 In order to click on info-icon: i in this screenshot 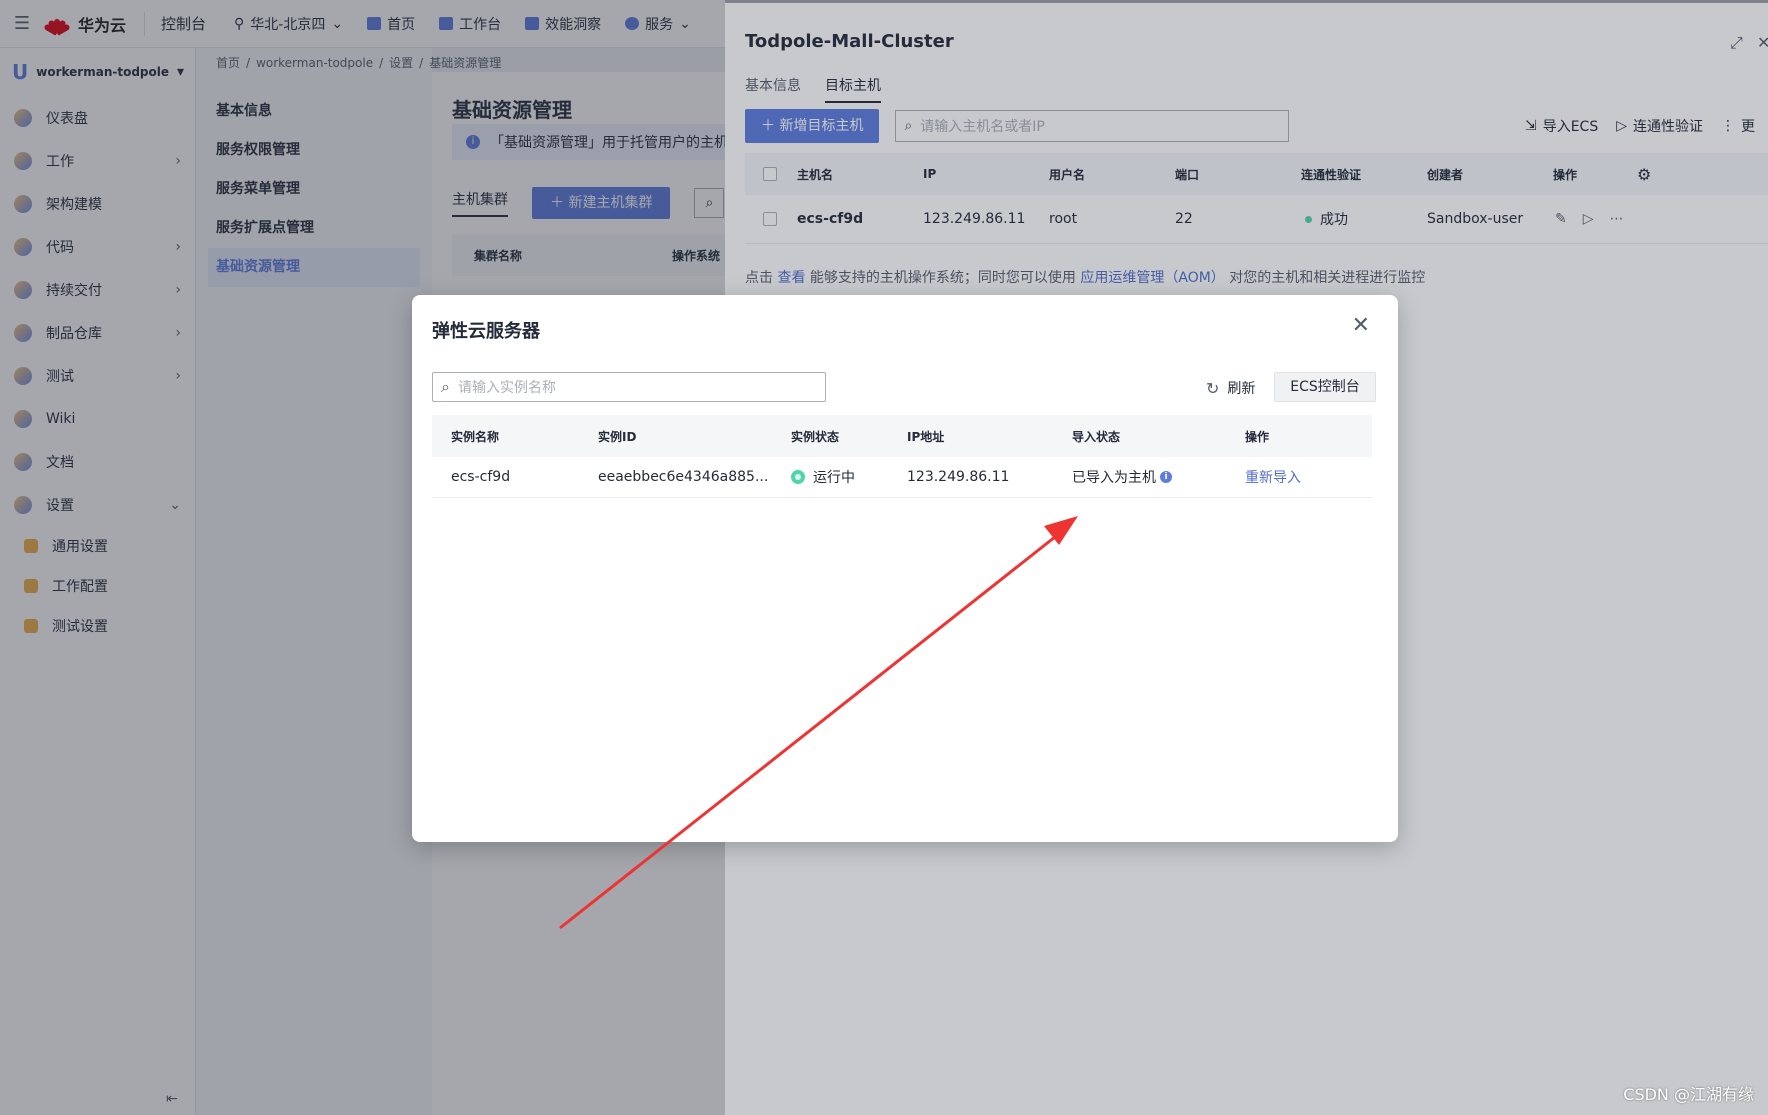, I will do `click(1166, 477)`.